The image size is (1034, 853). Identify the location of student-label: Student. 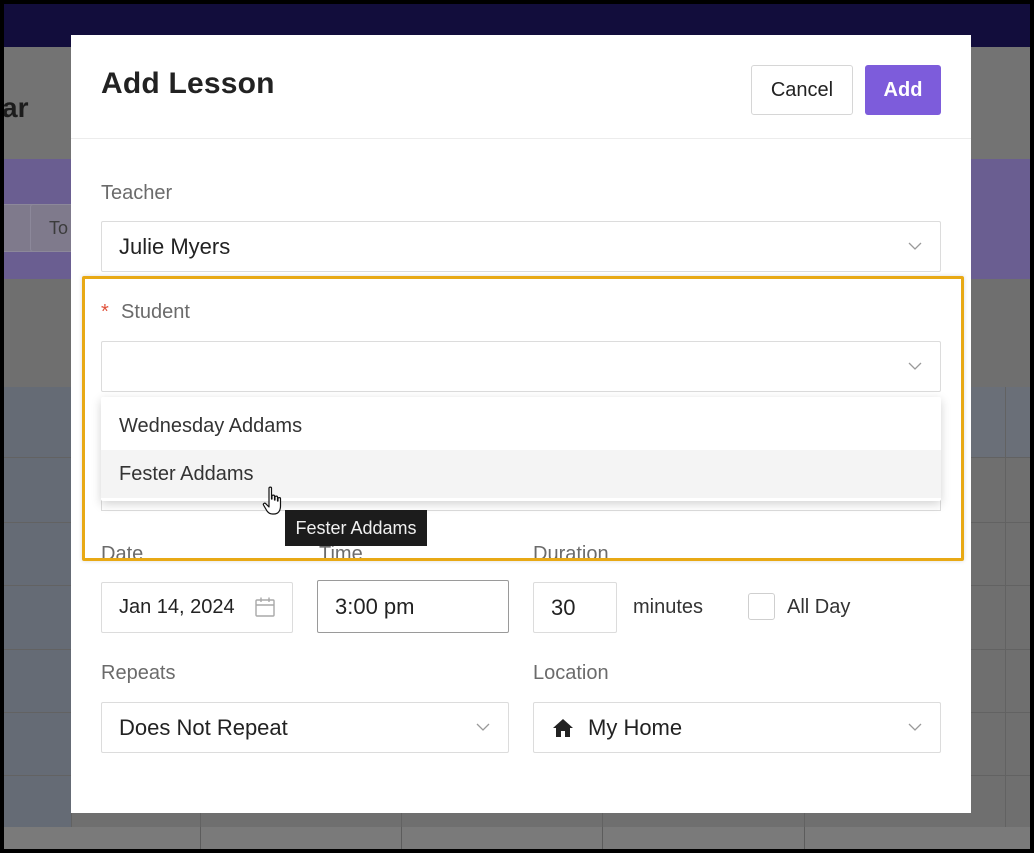
(155, 312).